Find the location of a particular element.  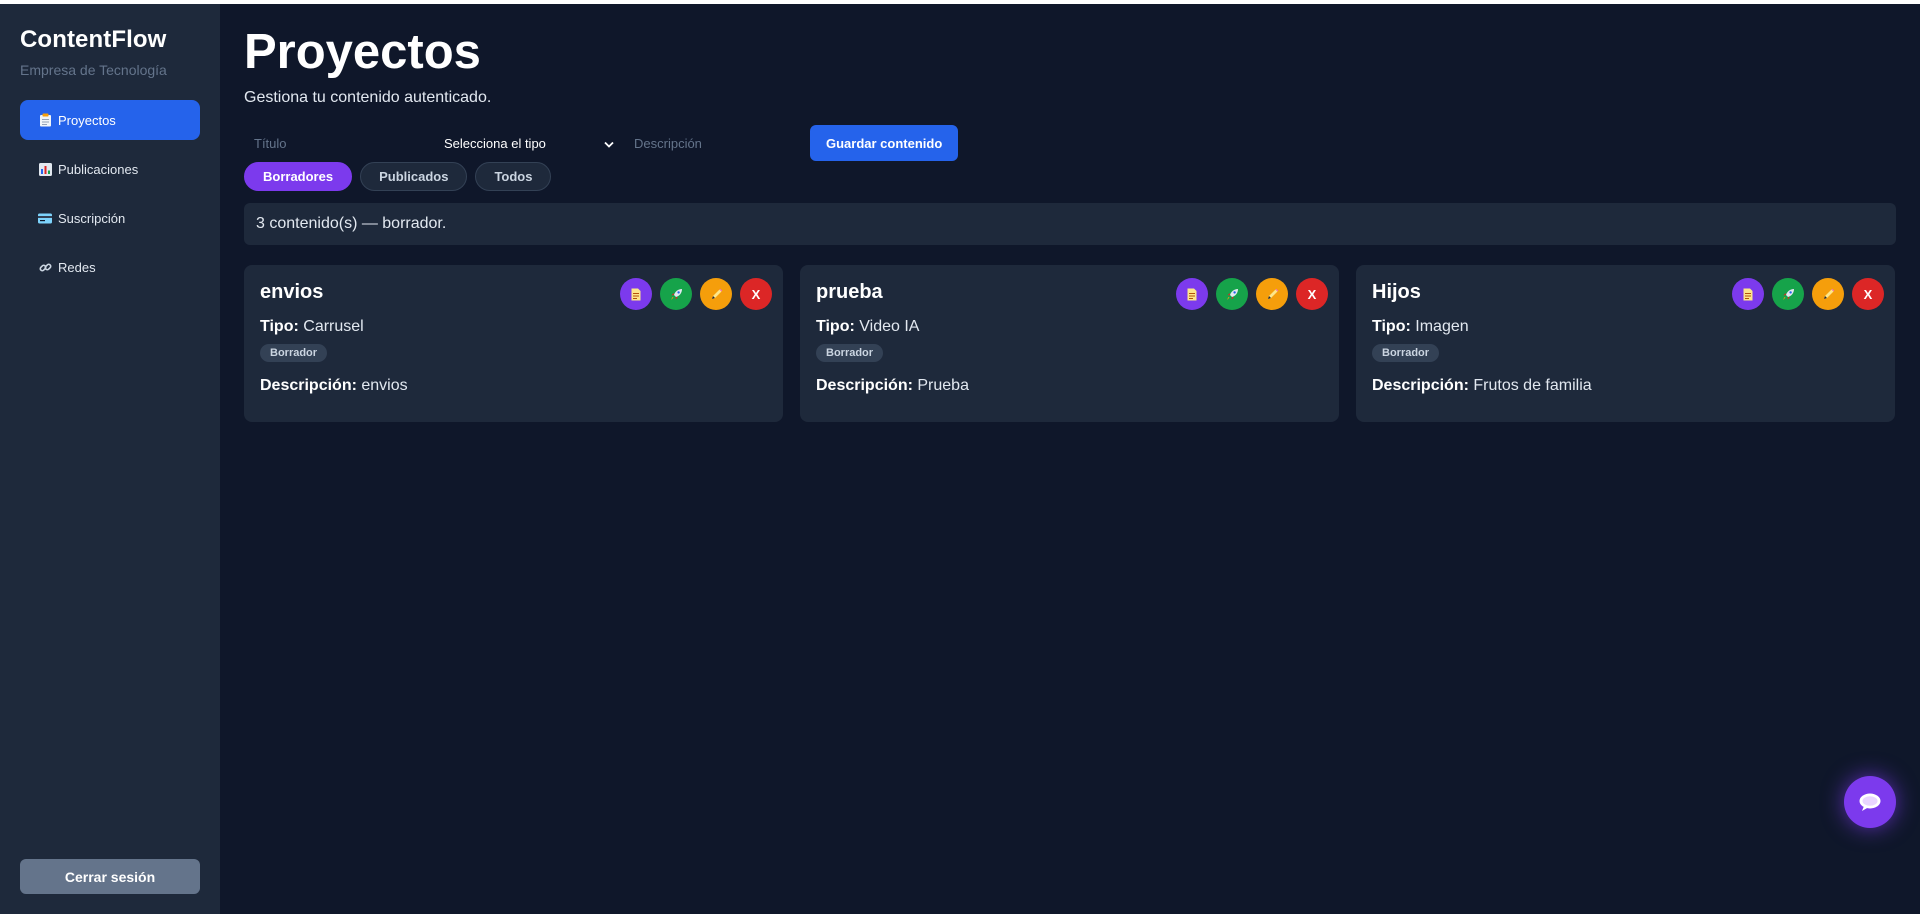

description-input is located at coordinates (714, 143).